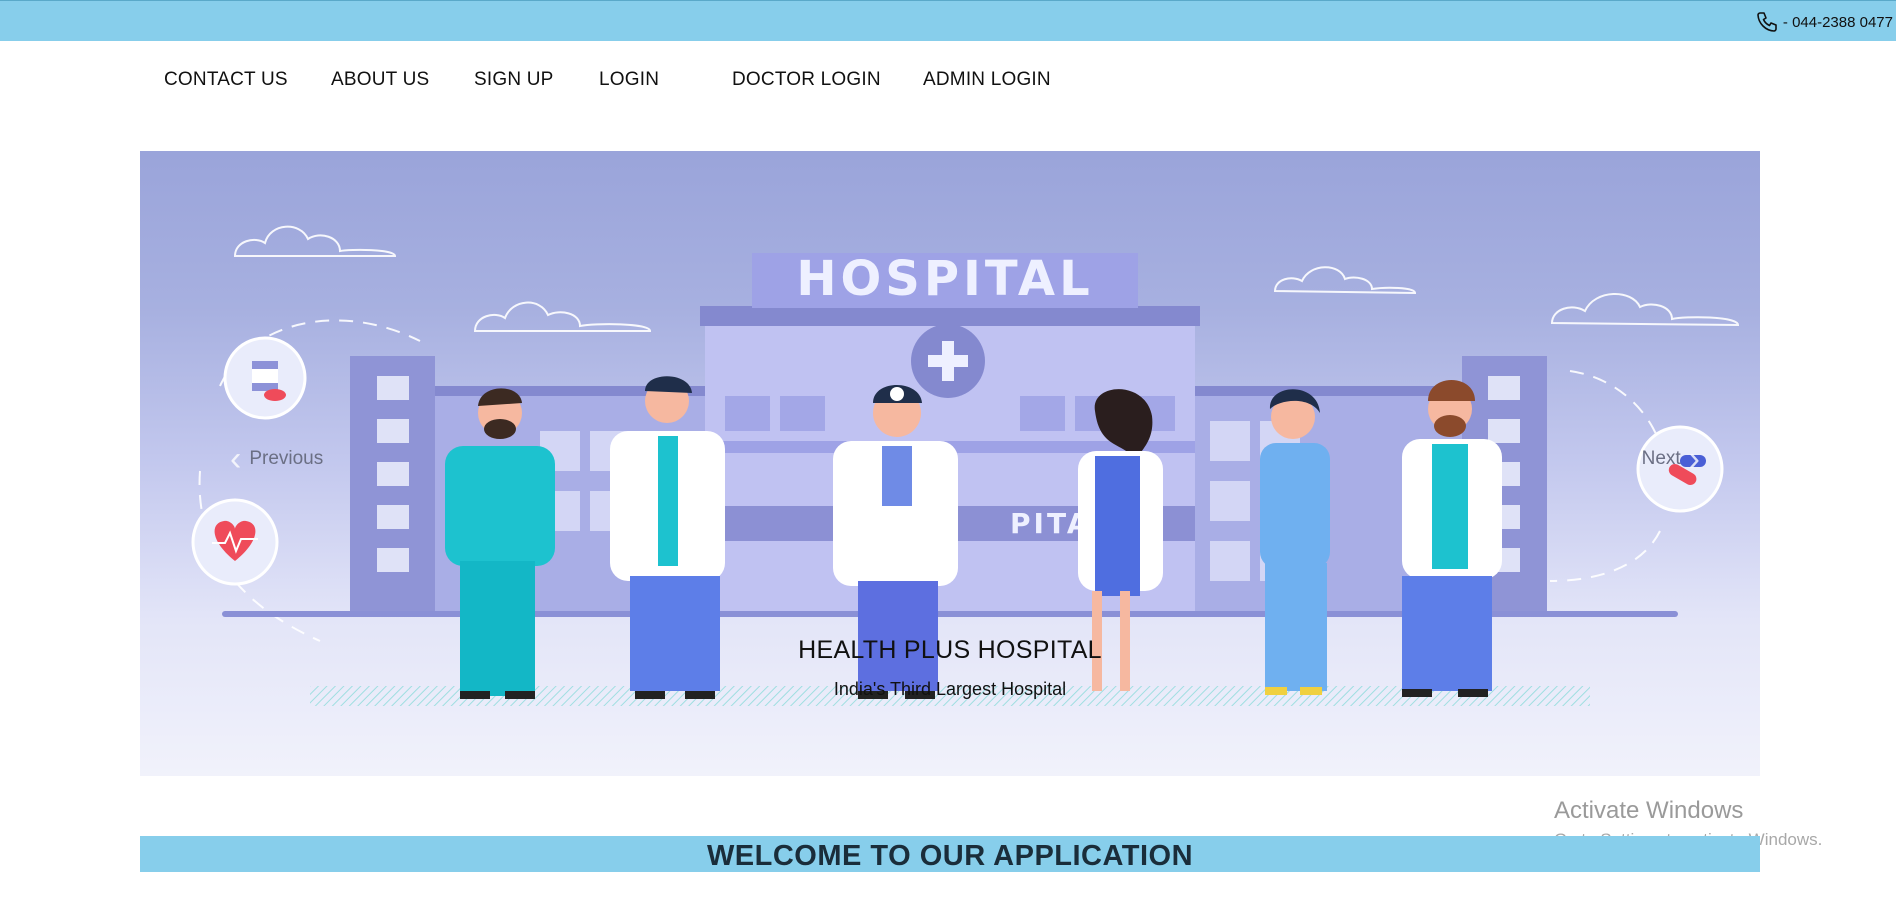 Image resolution: width=1896 pixels, height=901 pixels. Describe the element at coordinates (944, 279) in the screenshot. I see `hospital-sign-text: HOSPITAL` at that location.